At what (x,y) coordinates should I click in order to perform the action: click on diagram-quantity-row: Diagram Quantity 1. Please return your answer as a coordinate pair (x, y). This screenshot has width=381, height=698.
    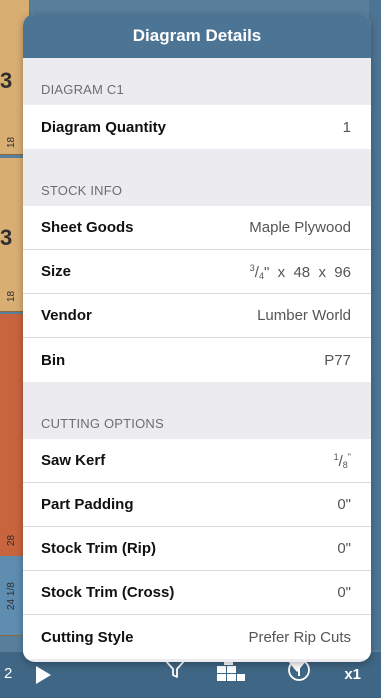
    Looking at the image, I should click on (197, 127).